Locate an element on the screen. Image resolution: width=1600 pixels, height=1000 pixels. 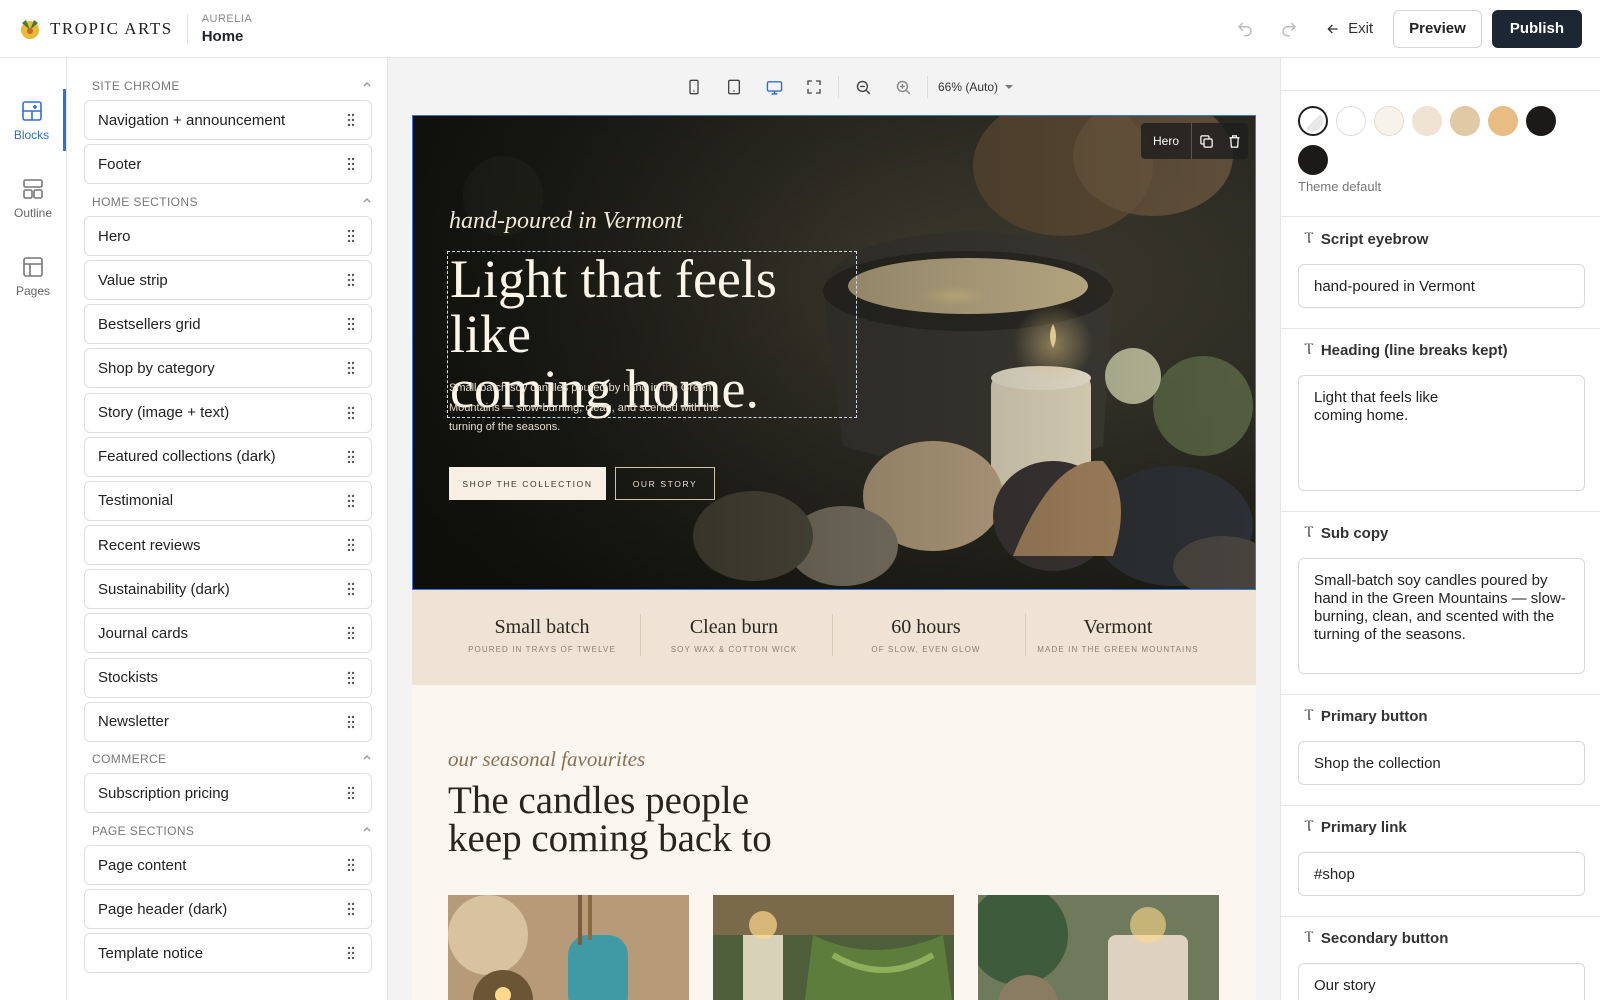
eyebrow-input: hand-poured in Vermont is located at coordinates (1441, 286).